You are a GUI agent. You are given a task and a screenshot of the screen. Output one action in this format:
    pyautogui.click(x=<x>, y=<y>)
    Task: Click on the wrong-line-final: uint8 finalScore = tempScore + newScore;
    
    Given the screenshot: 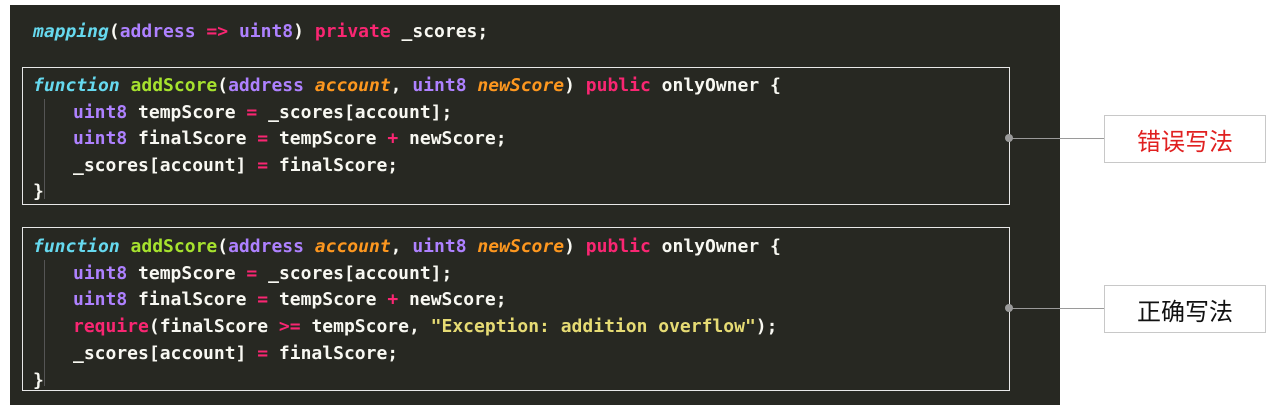 What is the action you would take?
    pyautogui.click(x=290, y=139)
    